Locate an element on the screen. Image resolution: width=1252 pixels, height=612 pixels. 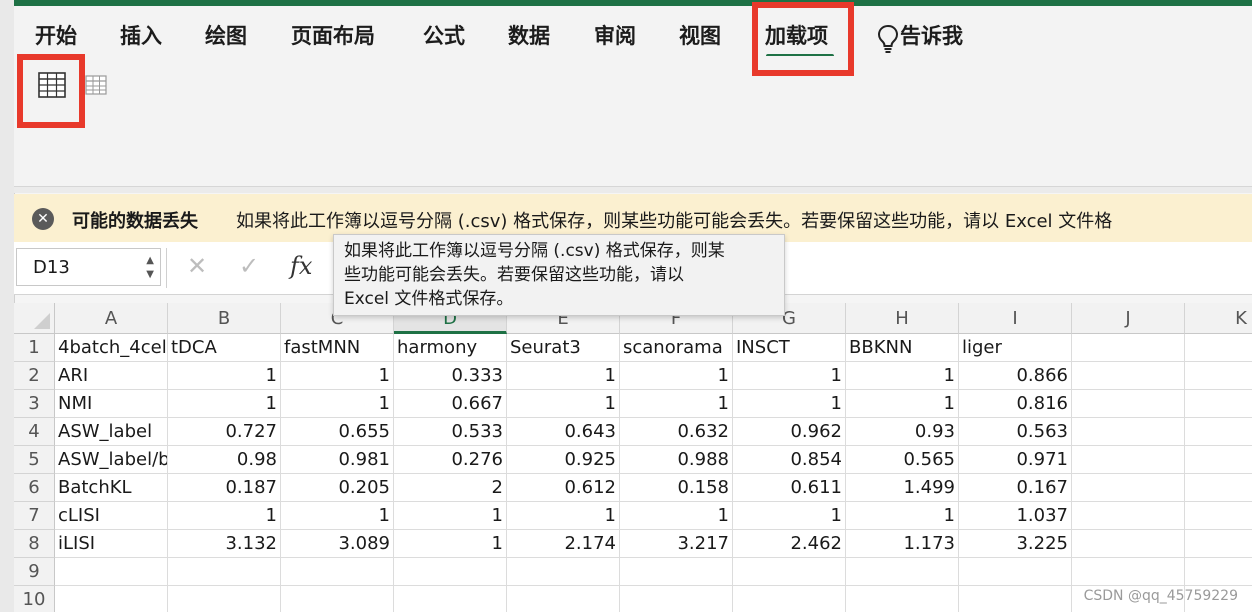
cell: 0.643 is located at coordinates (563, 432).